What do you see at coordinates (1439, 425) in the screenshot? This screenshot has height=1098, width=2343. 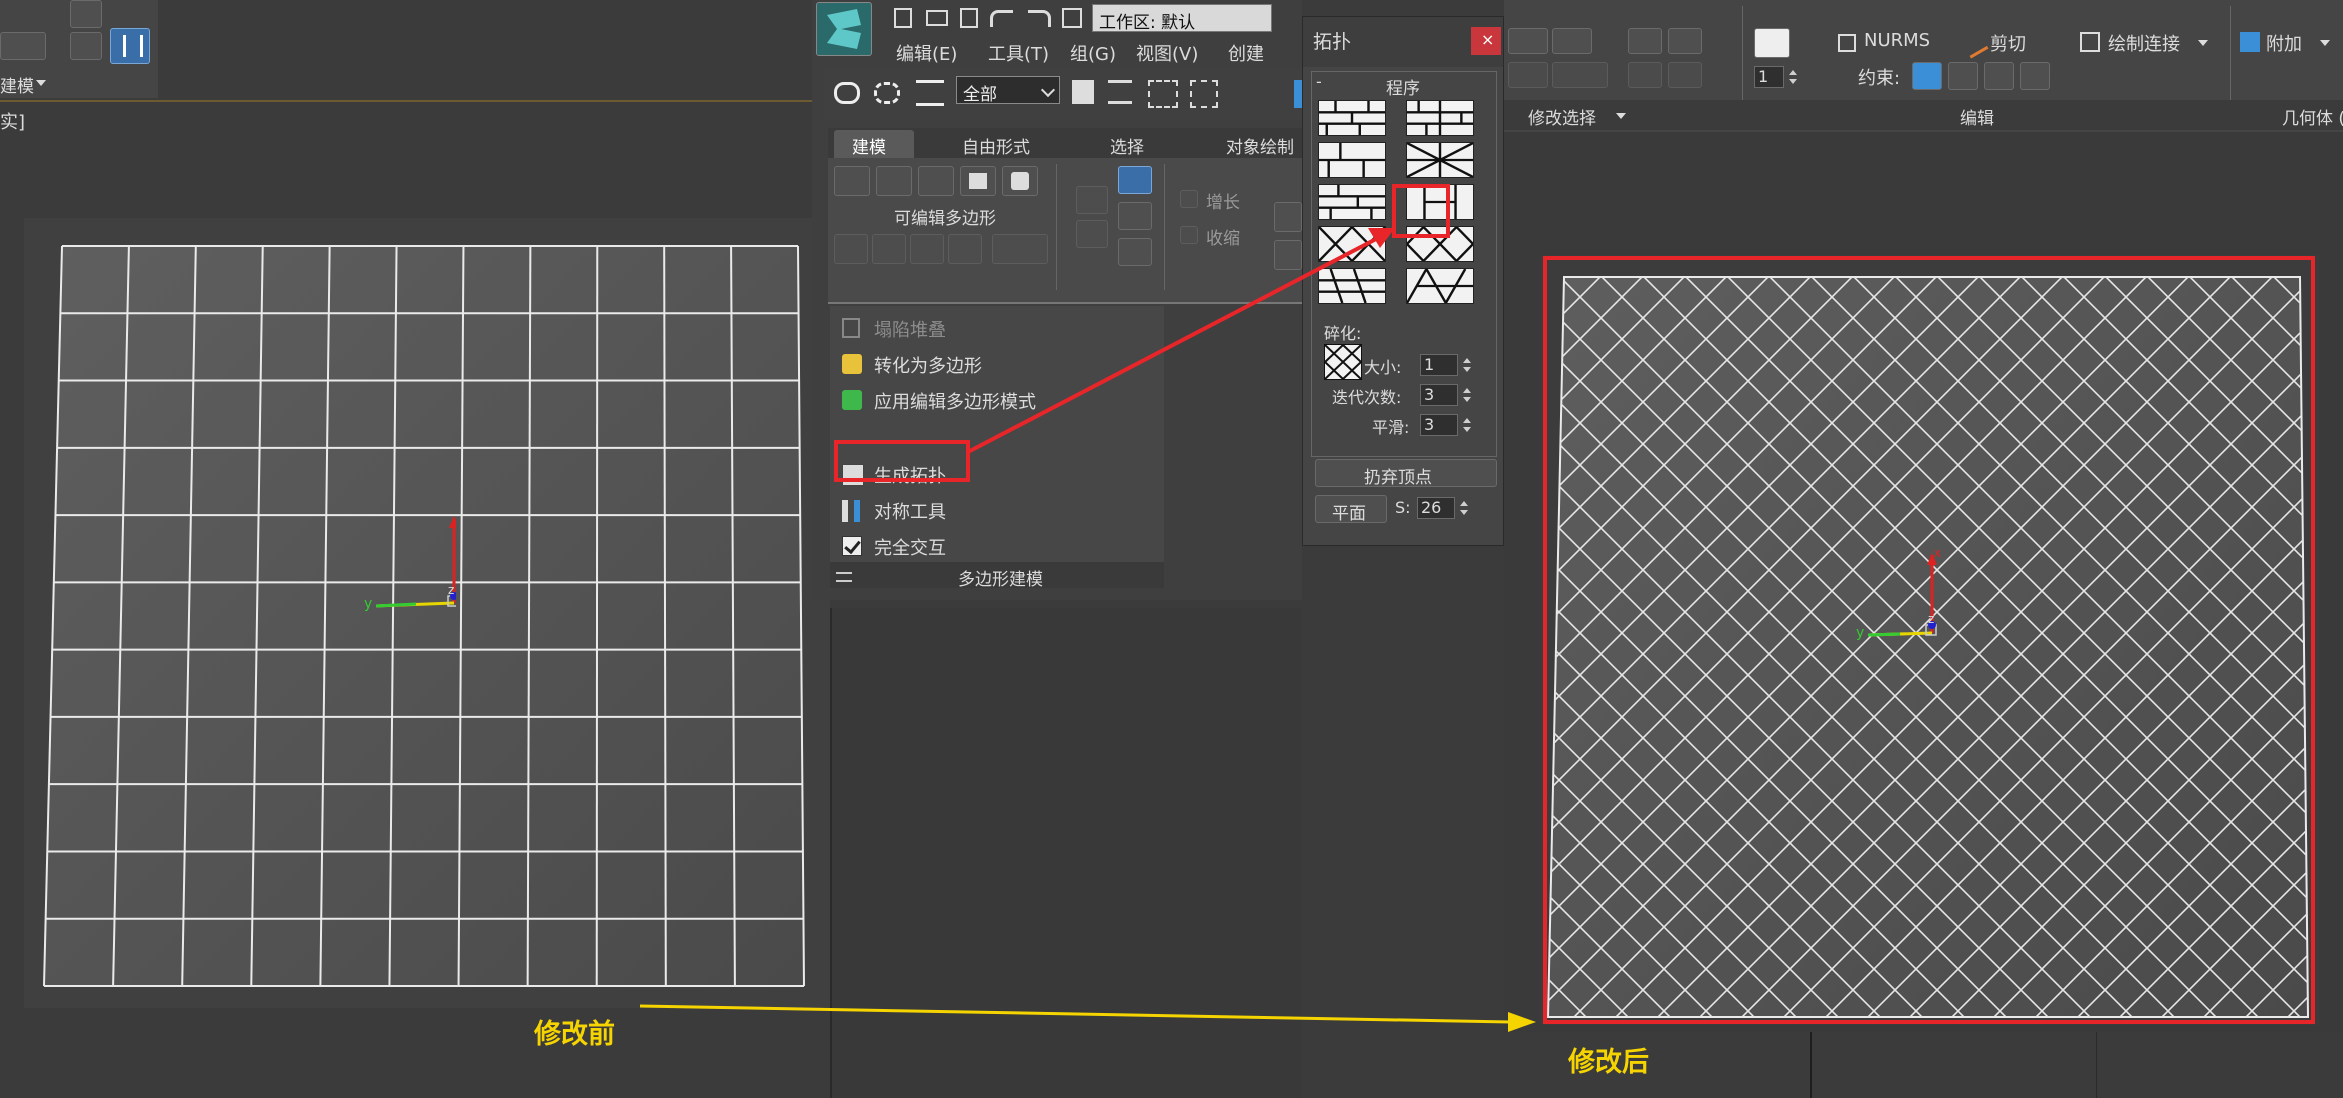 I see `smooth-spinner: 3` at bounding box center [1439, 425].